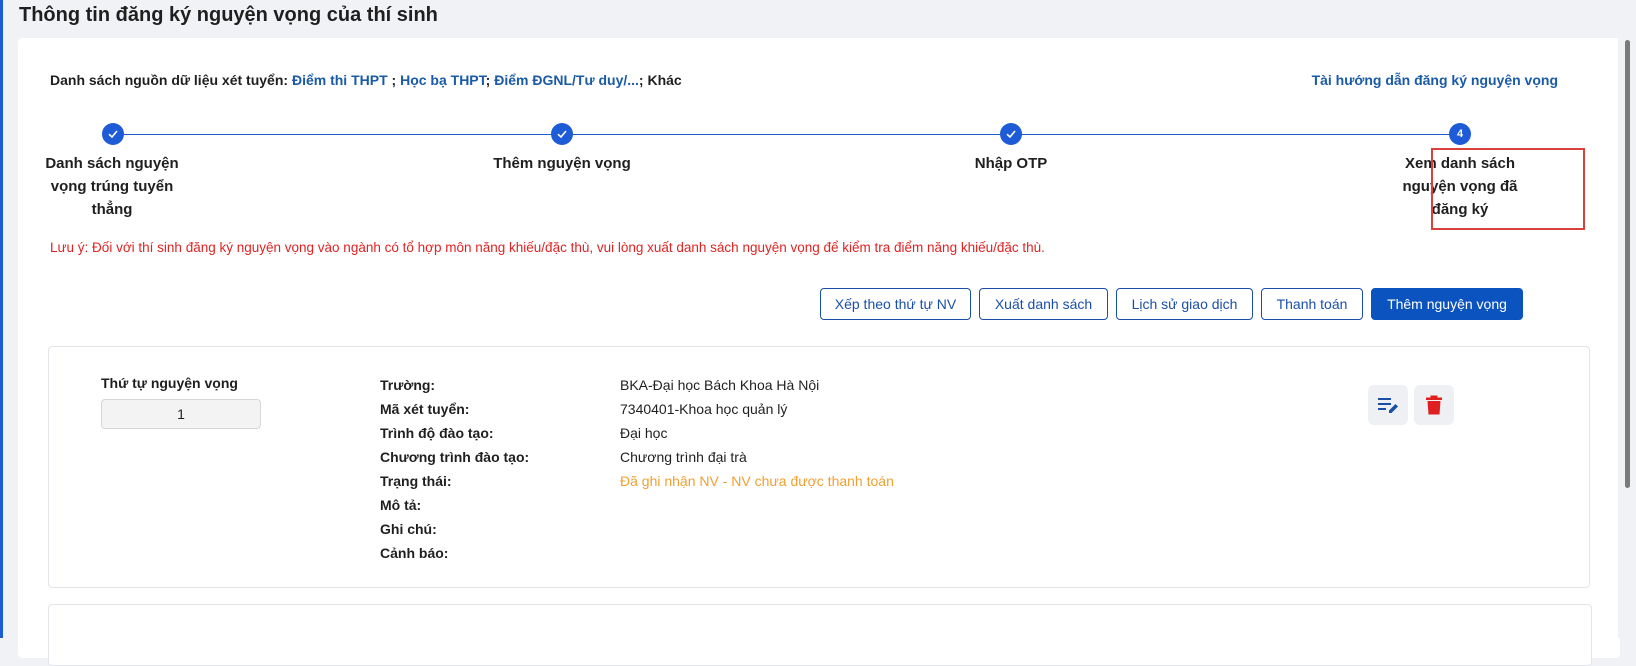  Describe the element at coordinates (895, 304) in the screenshot. I see `sort-by-order-button: Xếp theo thứ tự NV` at that location.